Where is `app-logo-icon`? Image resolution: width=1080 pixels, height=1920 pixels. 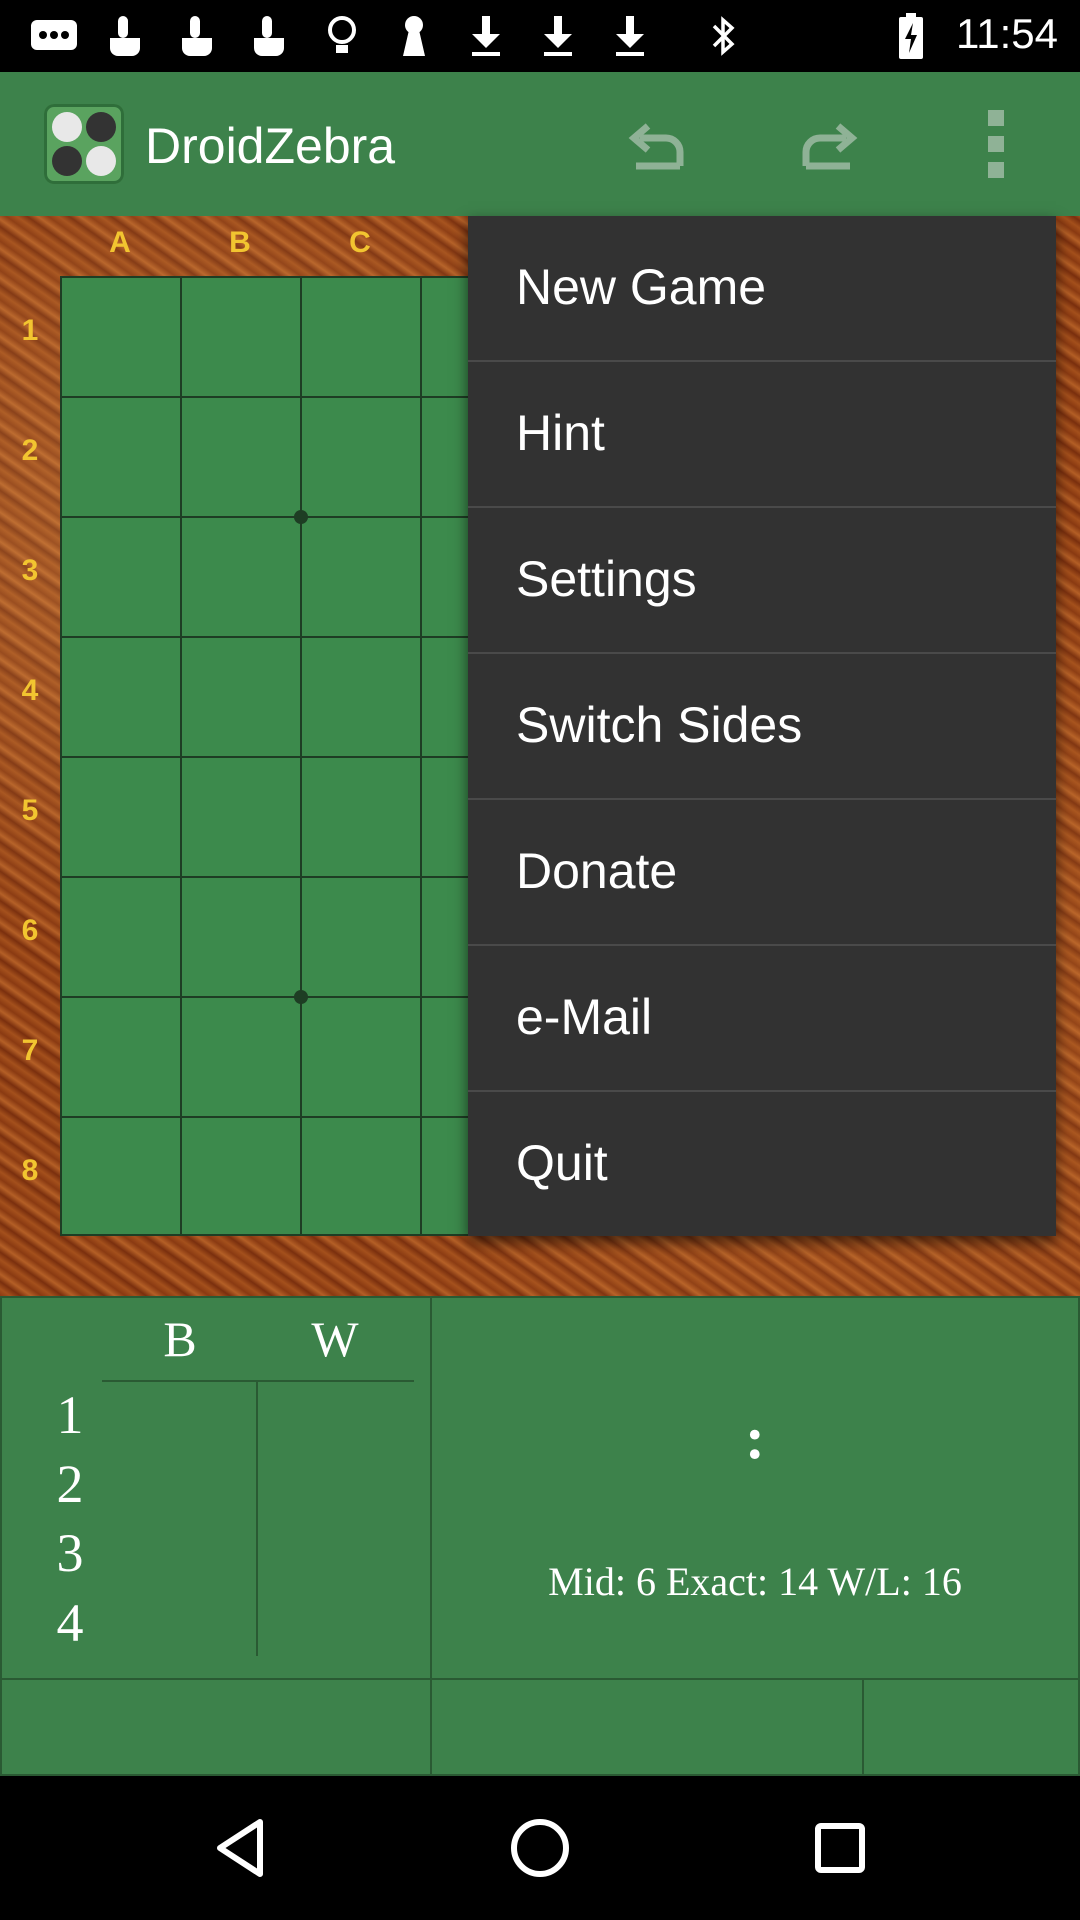
app-logo-icon is located at coordinates (84, 144).